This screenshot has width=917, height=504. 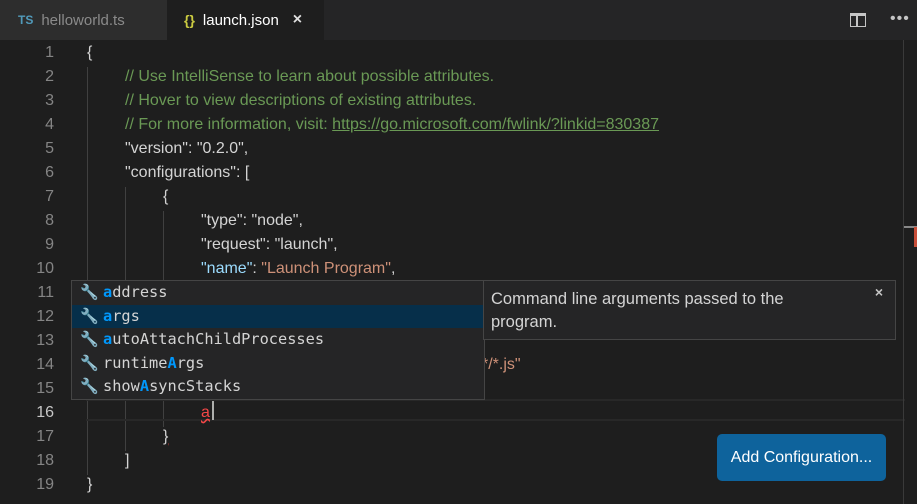 What do you see at coordinates (452, 197) in the screenshot?
I see `code-line: 7{` at bounding box center [452, 197].